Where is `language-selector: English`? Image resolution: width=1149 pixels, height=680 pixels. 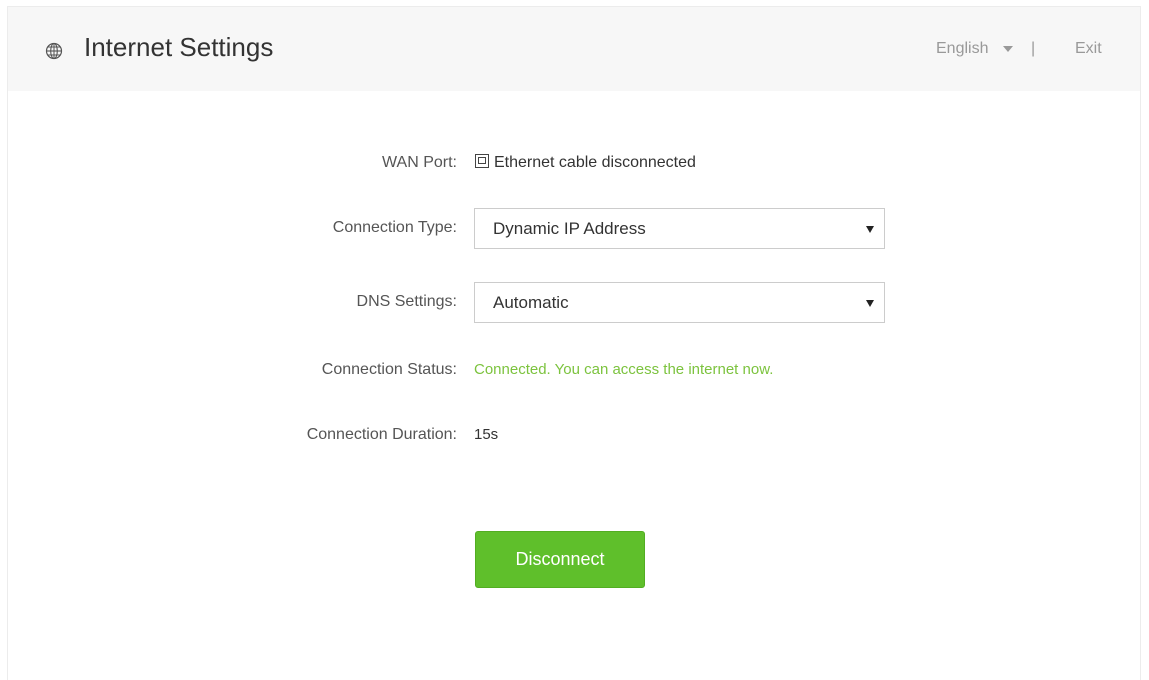
language-selector: English is located at coordinates (962, 49).